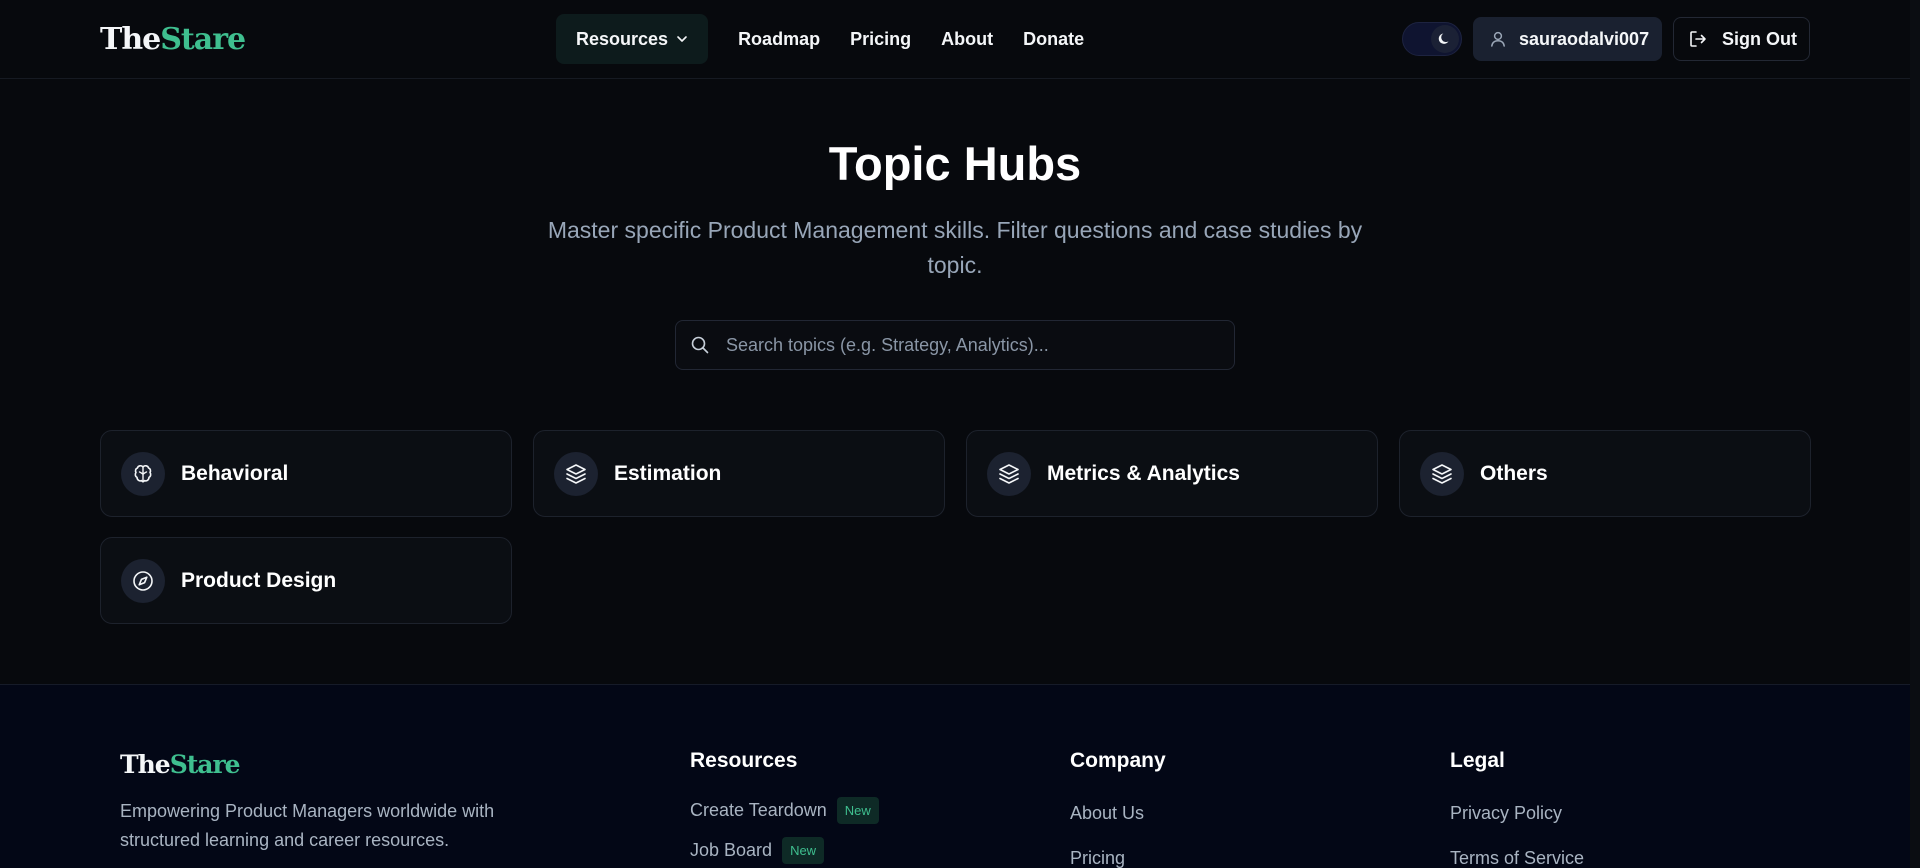  What do you see at coordinates (1517, 858) in the screenshot?
I see `footer-link-terms-of-service: Terms of Service` at bounding box center [1517, 858].